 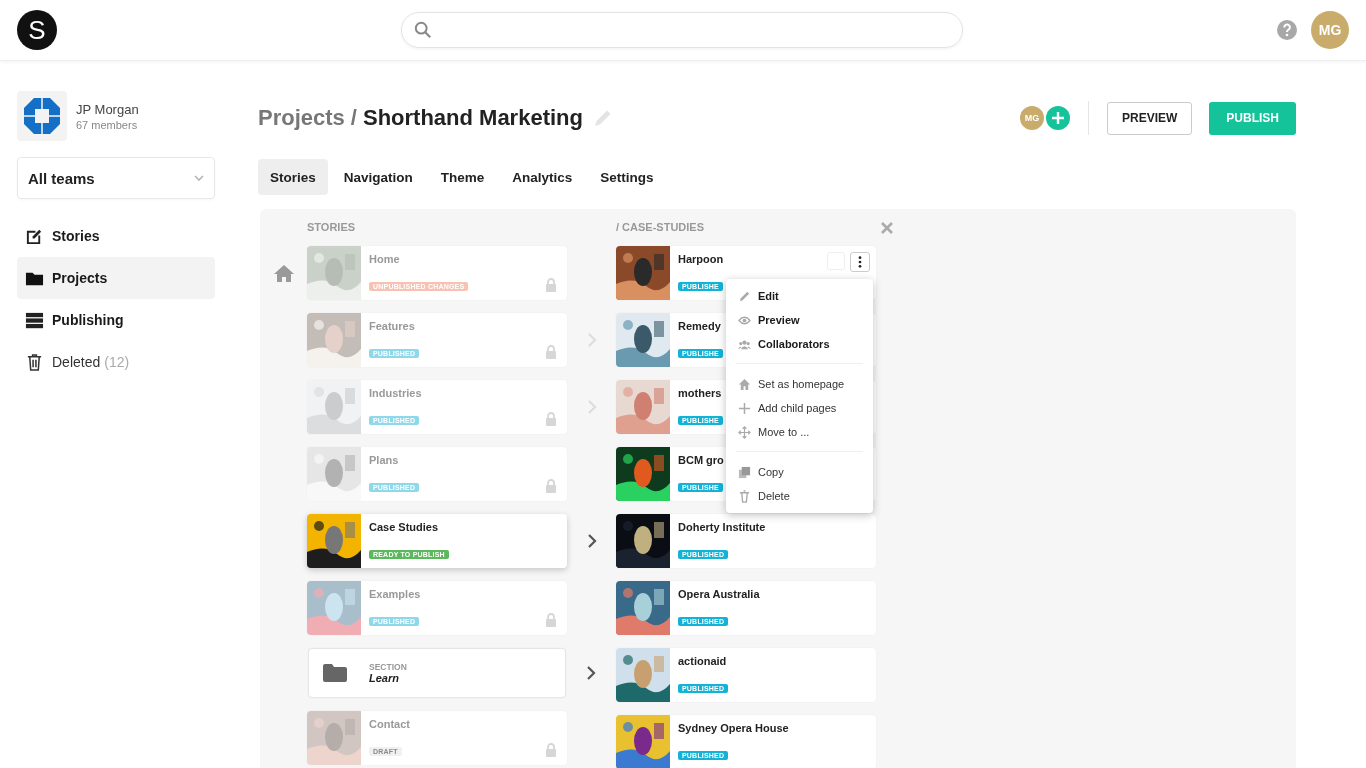 I want to click on story-title: Doherty Institute, so click(x=722, y=527).